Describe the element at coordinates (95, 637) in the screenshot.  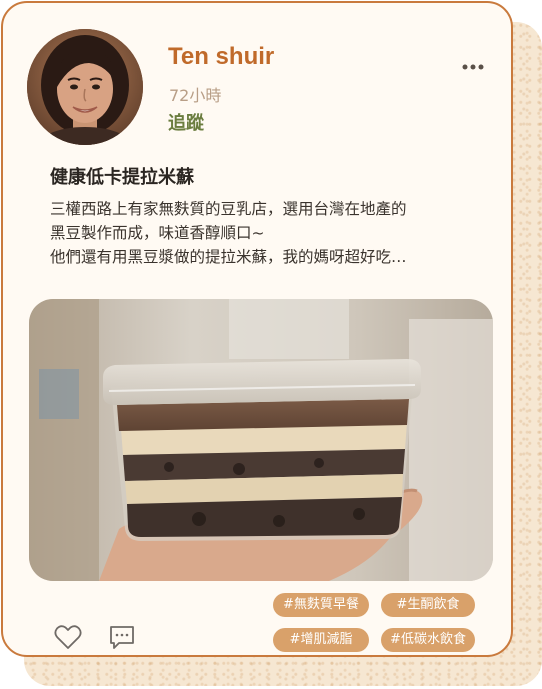
I see `post-actions` at that location.